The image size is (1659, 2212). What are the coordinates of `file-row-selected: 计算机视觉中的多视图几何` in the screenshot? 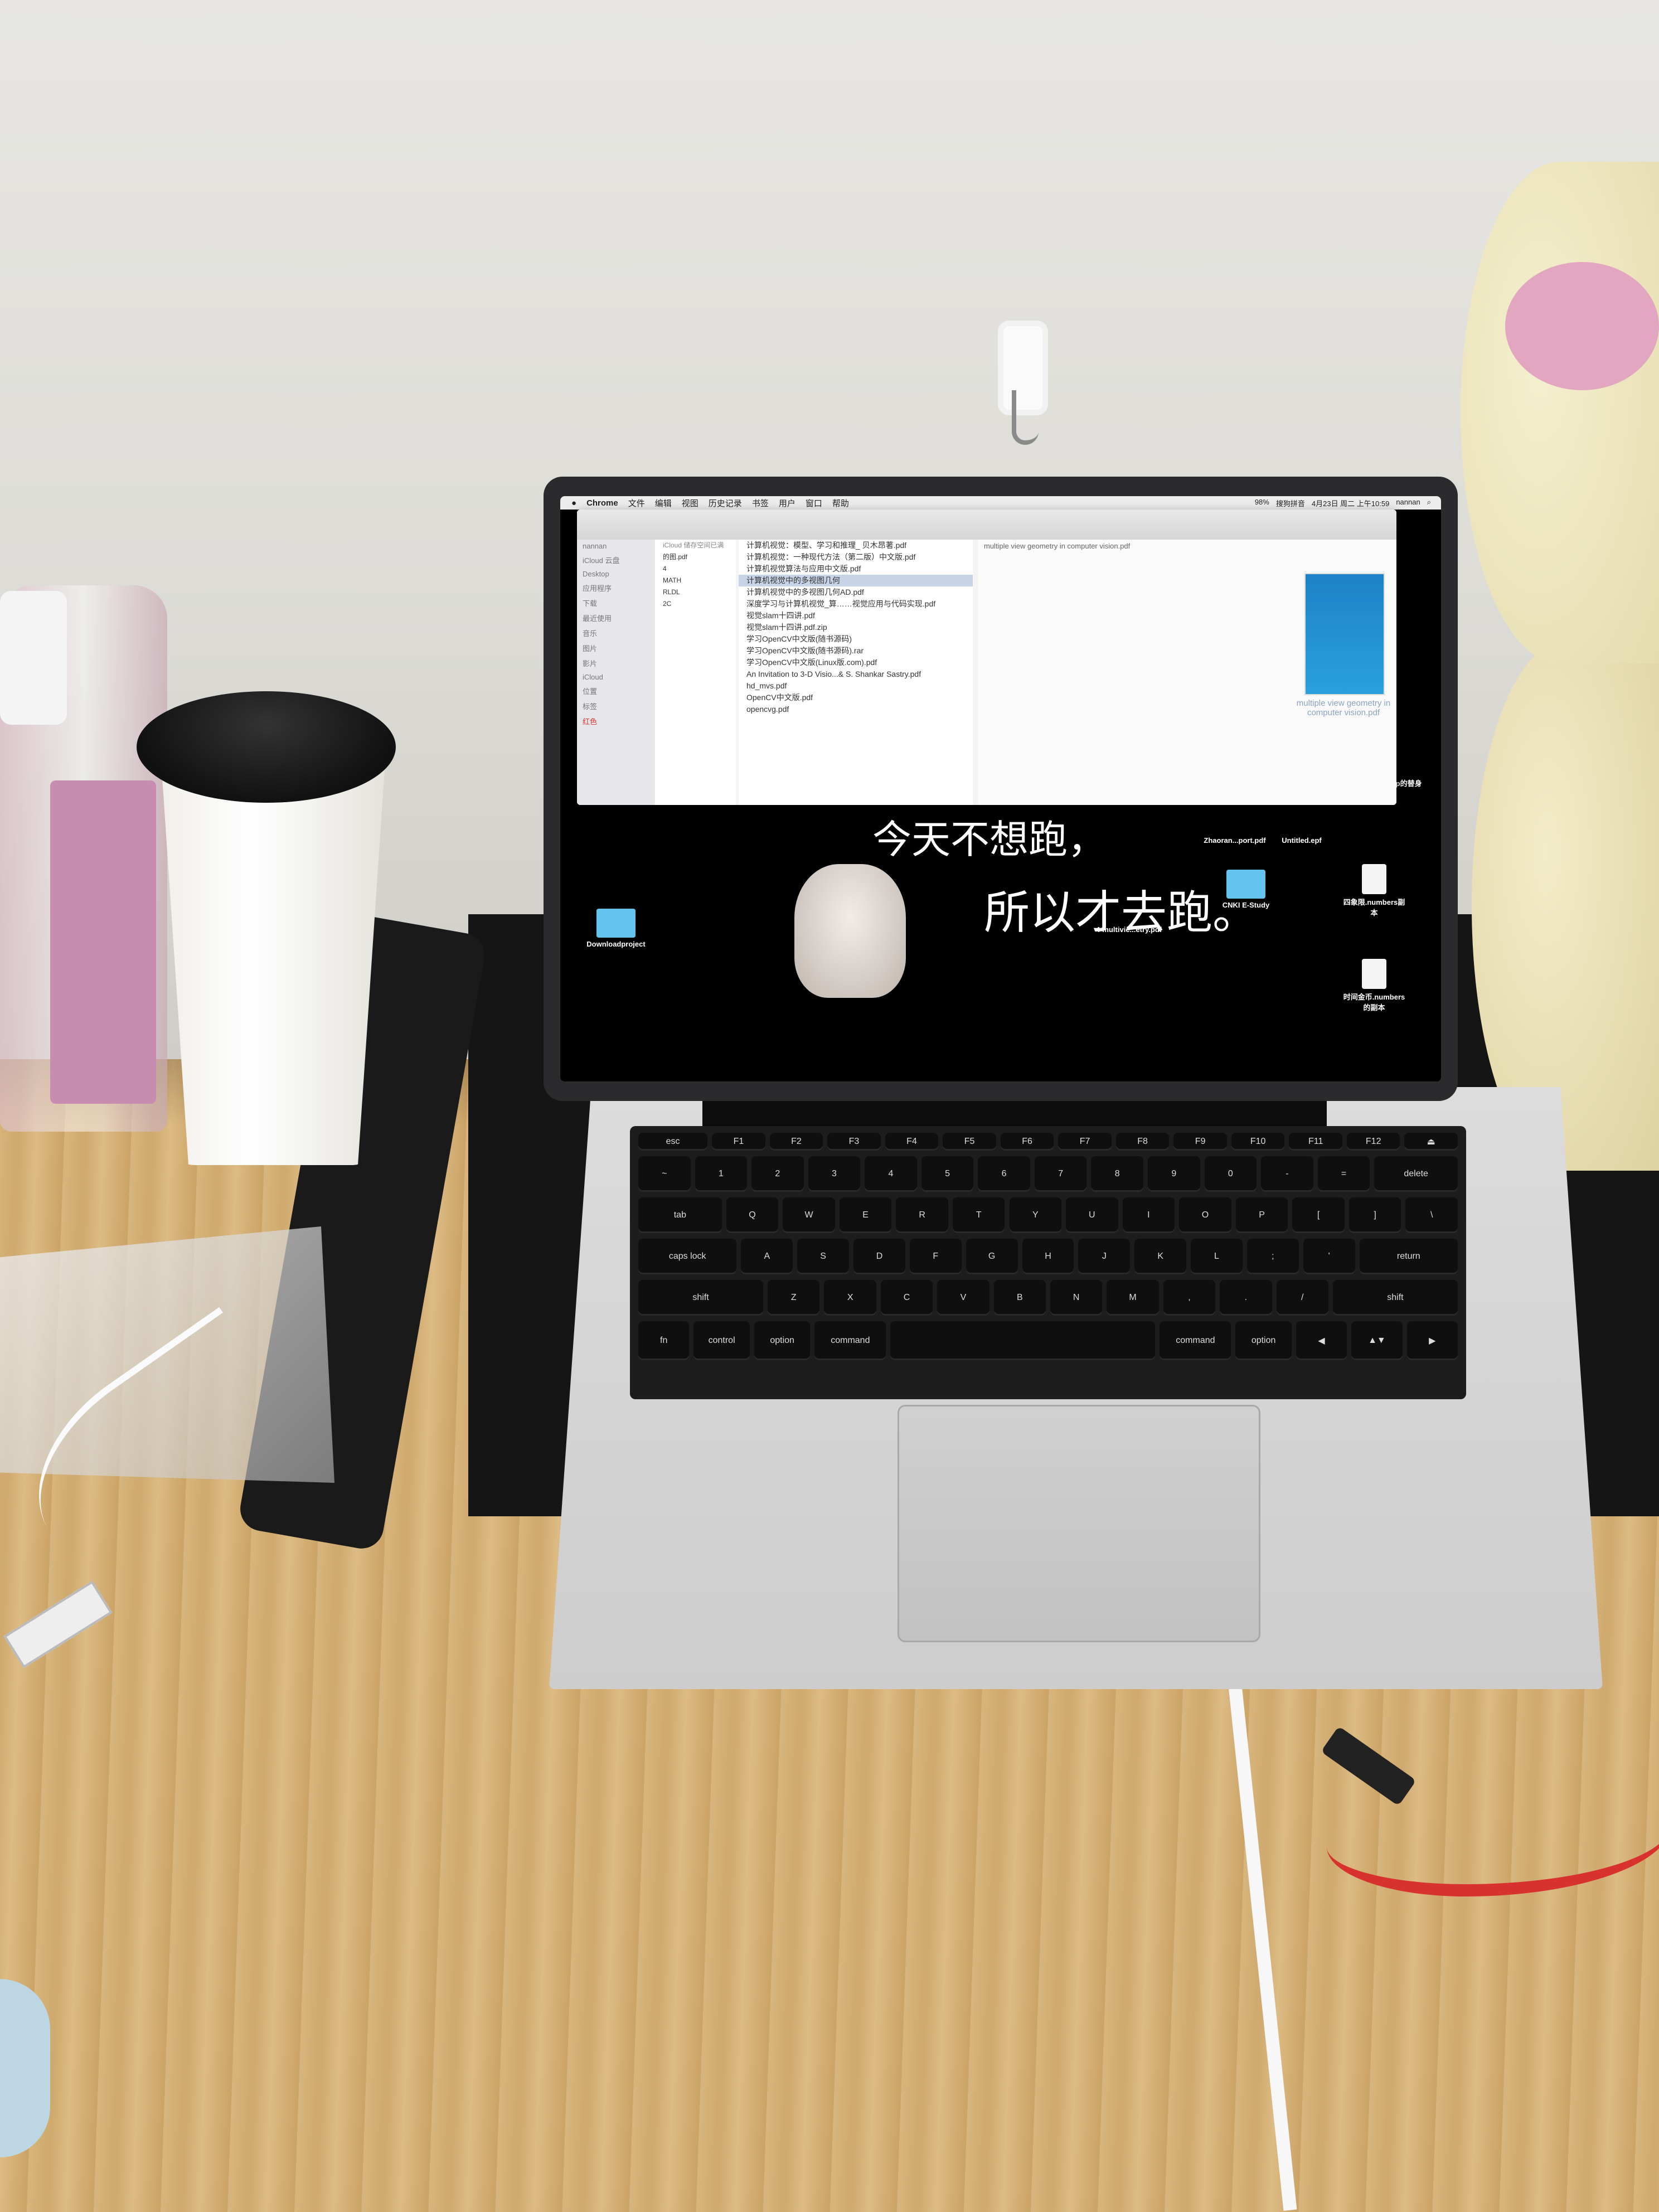 It's located at (856, 581).